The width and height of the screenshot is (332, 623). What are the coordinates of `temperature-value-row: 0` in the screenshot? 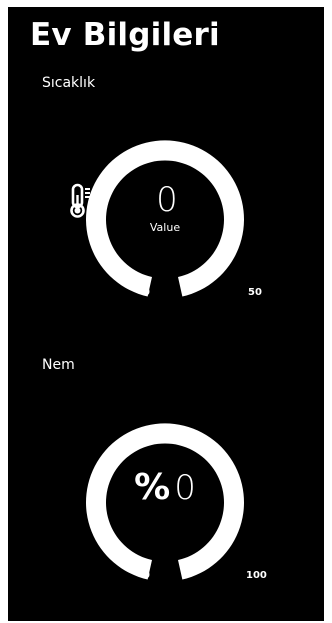 It's located at (124, 200).